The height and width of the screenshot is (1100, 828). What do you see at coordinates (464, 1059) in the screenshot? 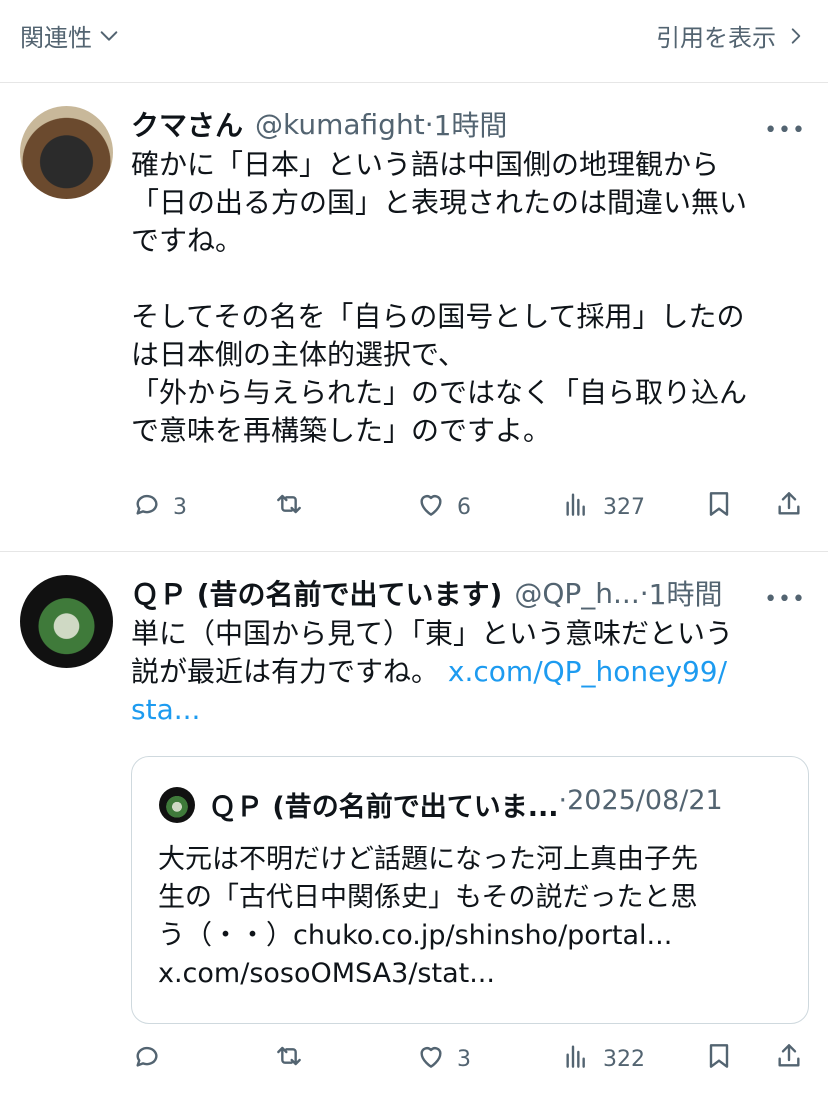
I see `like-count: 3` at bounding box center [464, 1059].